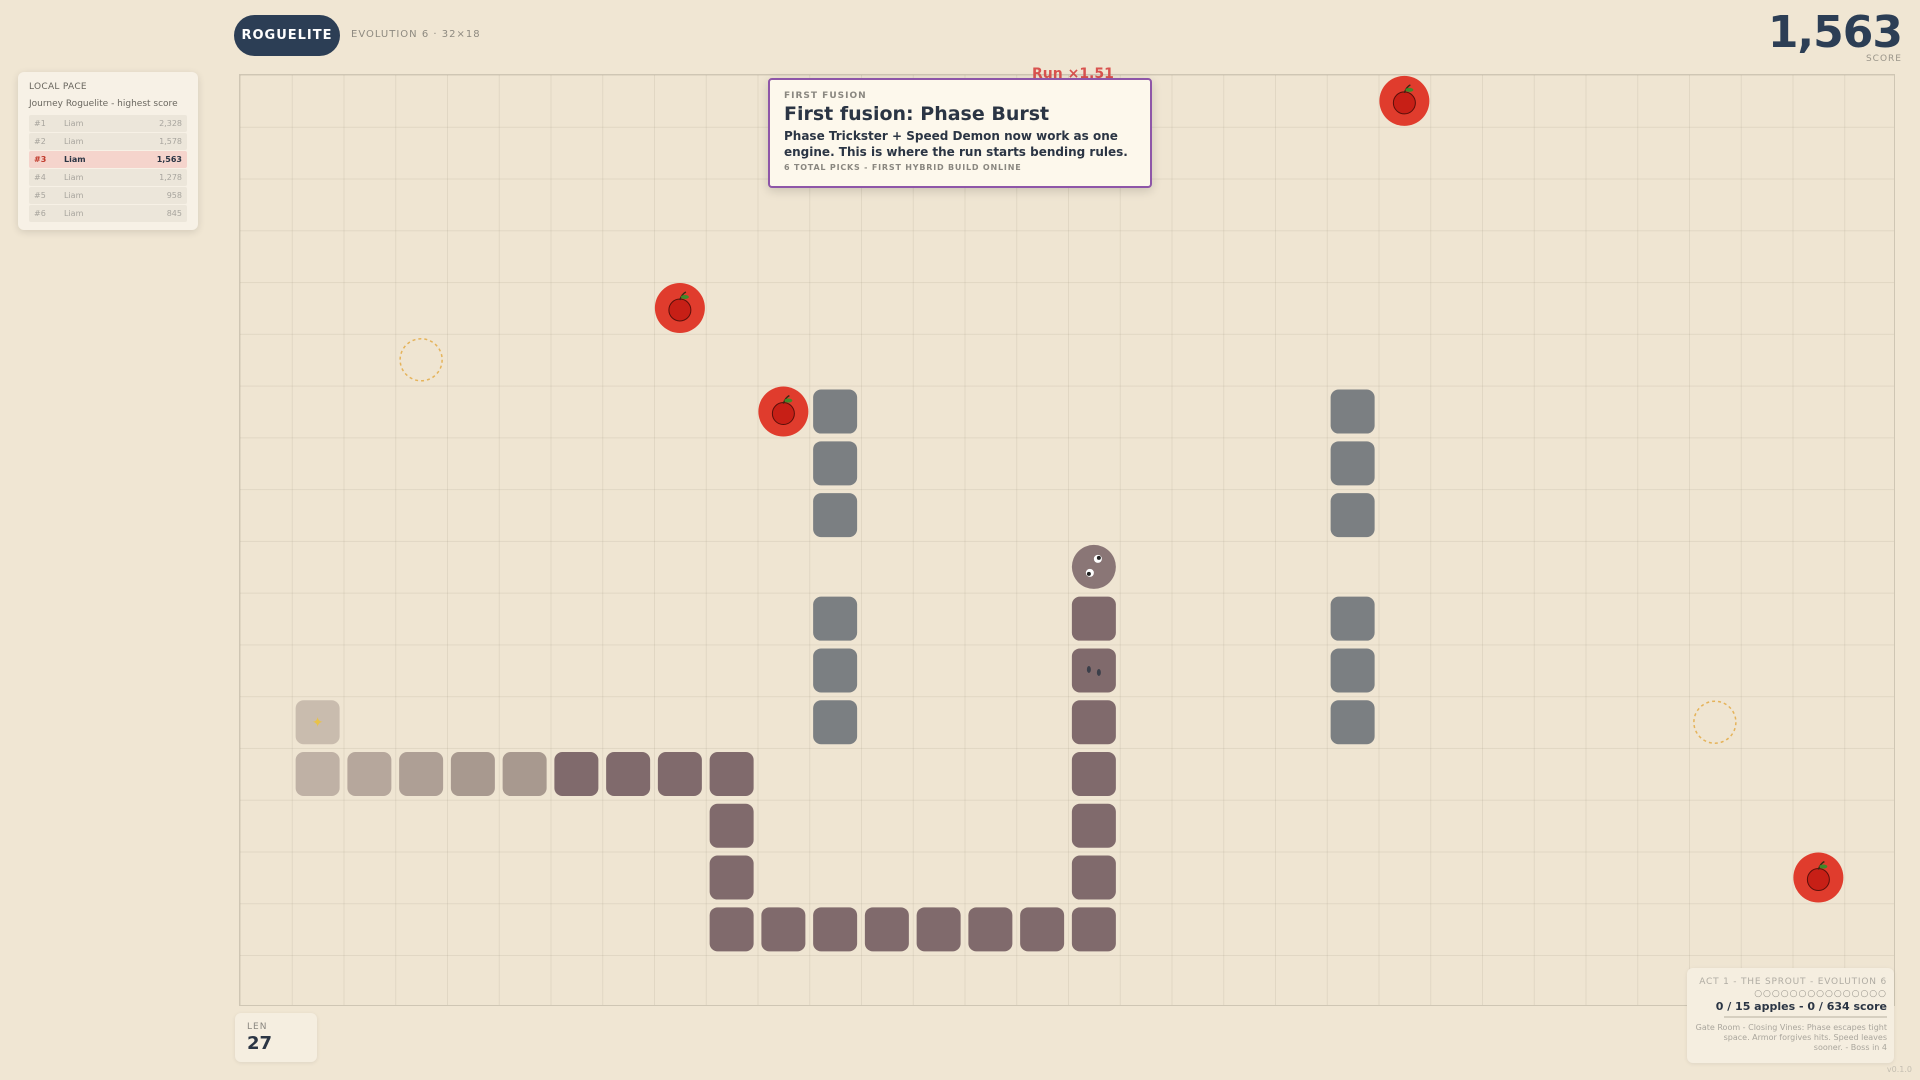 The image size is (1920, 1080). I want to click on length-label: LEN, so click(257, 1027).